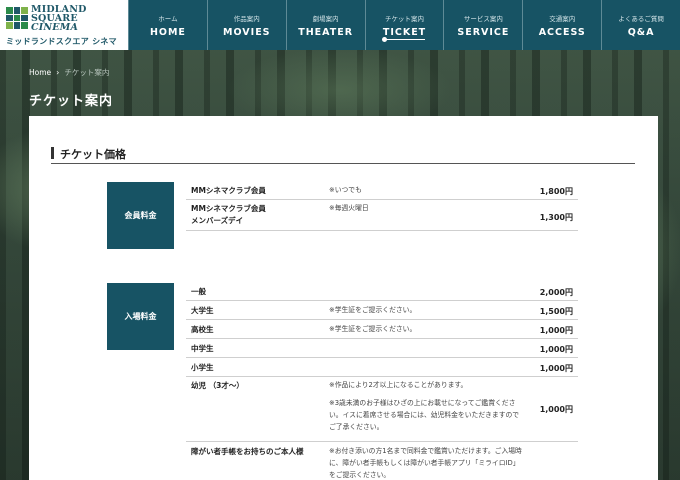  Describe the element at coordinates (59, 19) in the screenshot. I see `logo-wordmark: MIDLAND SQUARE CINEMA` at that location.